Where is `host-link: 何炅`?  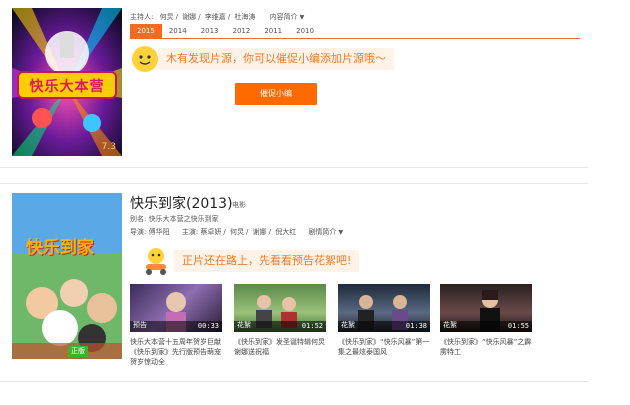 host-link: 何炅 is located at coordinates (167, 17).